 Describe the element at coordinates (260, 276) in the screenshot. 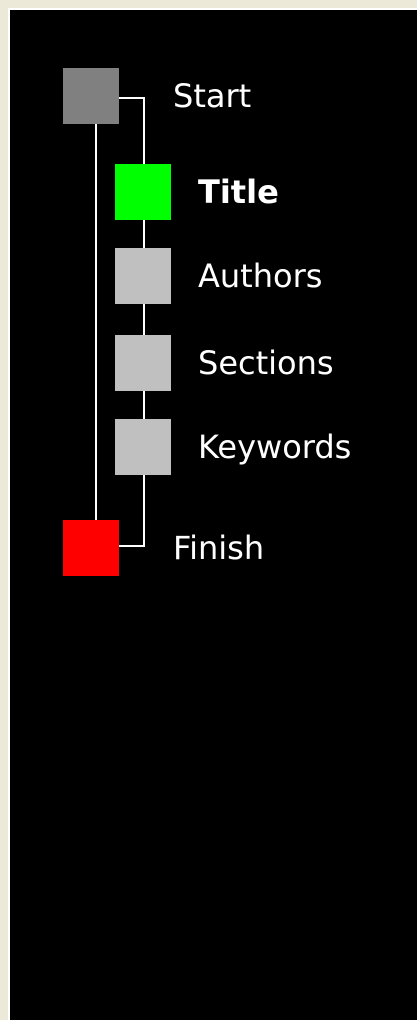

I see `step-label: Authors` at that location.